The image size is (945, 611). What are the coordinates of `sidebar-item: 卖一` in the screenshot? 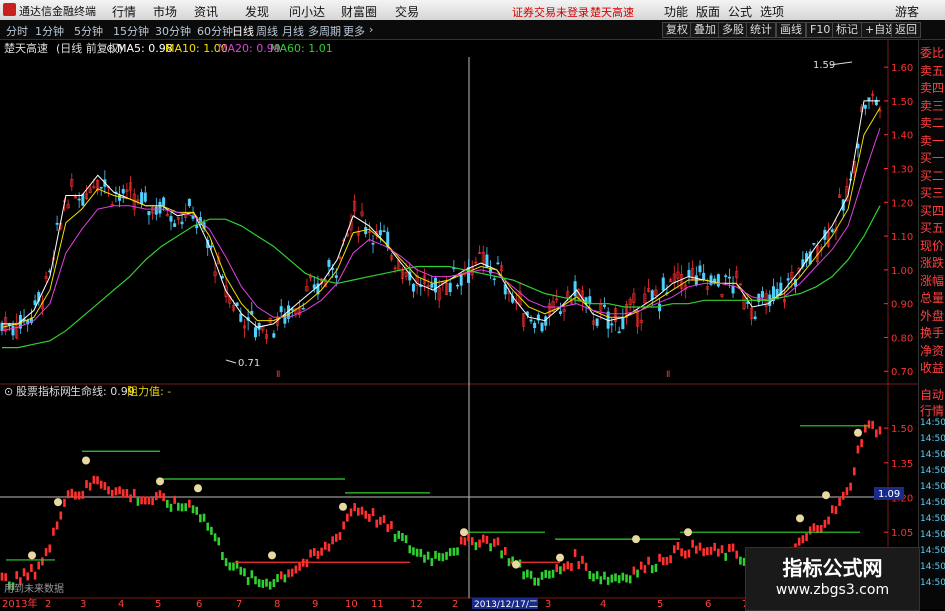 It's located at (932, 140).